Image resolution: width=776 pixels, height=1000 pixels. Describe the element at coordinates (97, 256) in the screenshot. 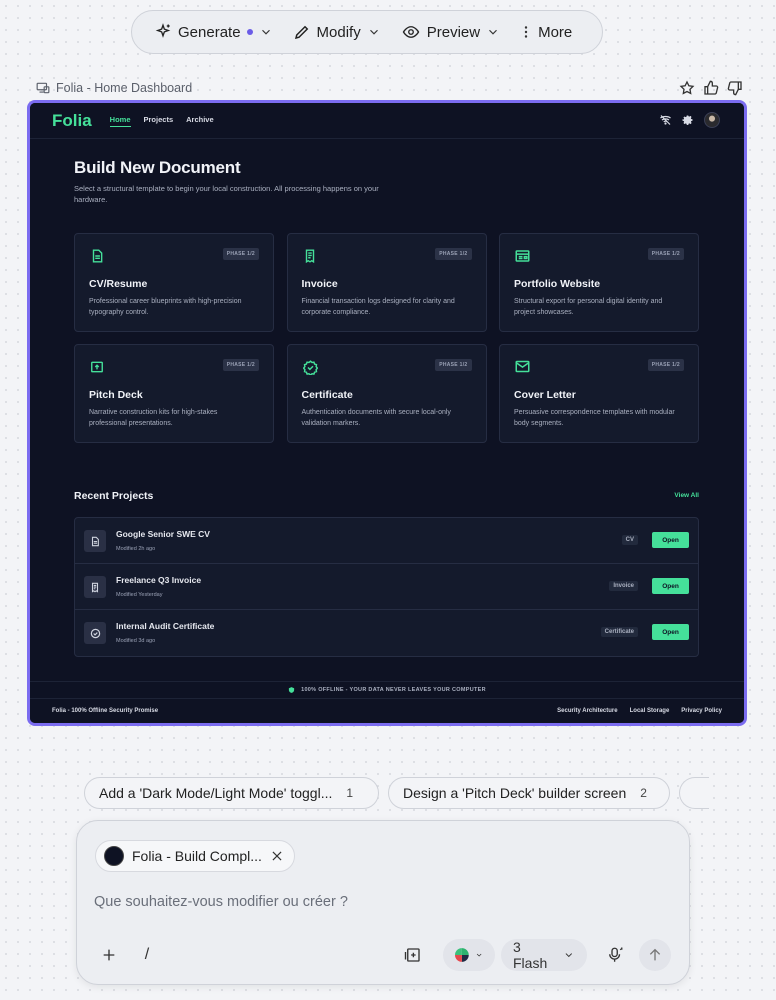

I see `document-icon` at that location.